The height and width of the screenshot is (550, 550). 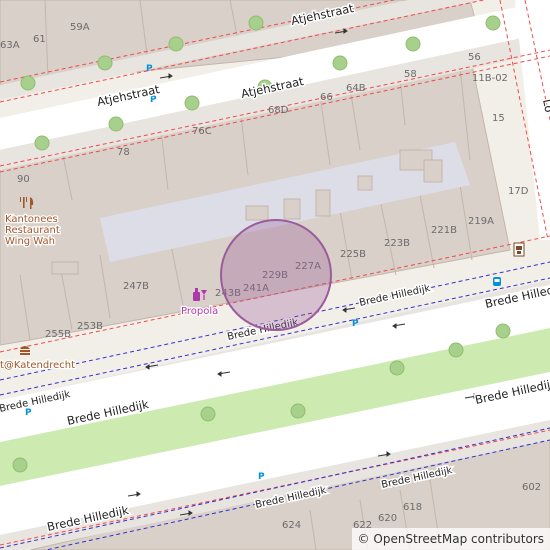 I want to click on house-number: 225B, so click(x=353, y=254).